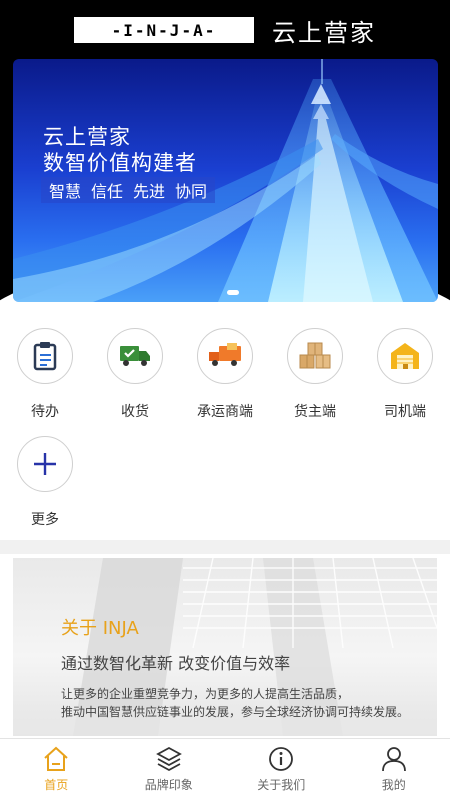  I want to click on tab-mine-label: 我的, so click(393, 785).